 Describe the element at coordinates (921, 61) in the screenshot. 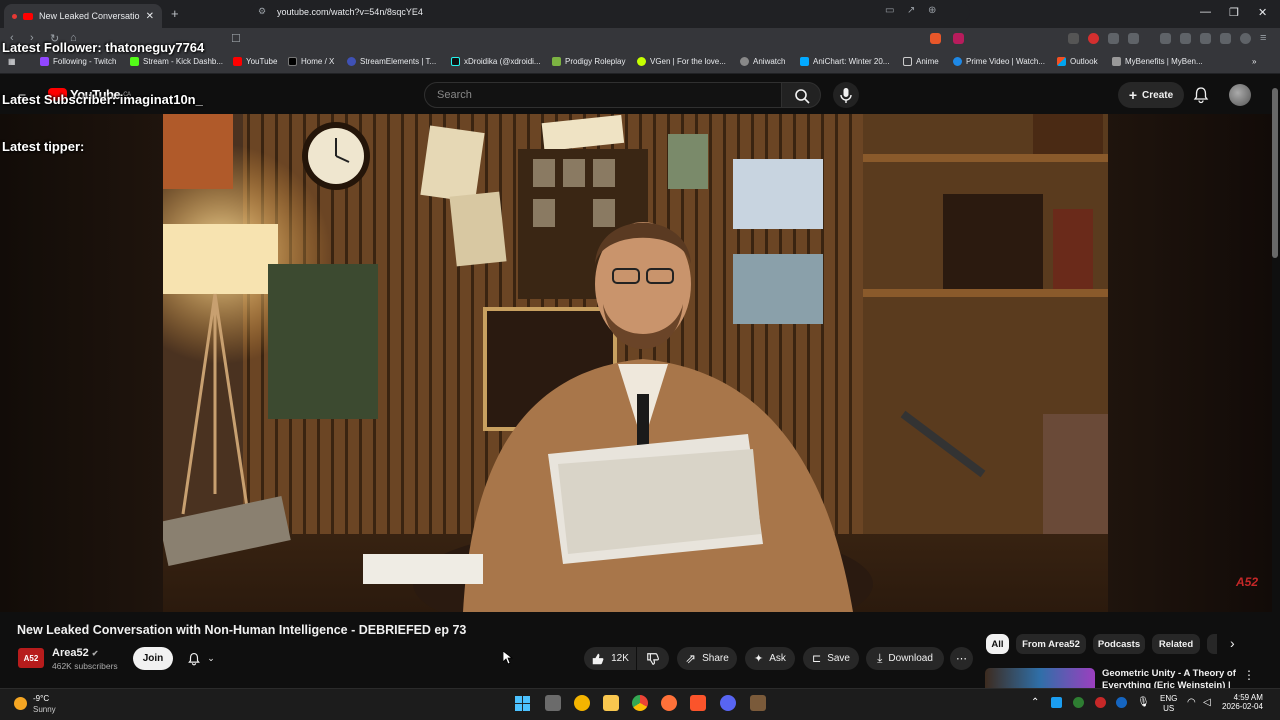

I see `bookmark-folder-anime: Anime` at that location.